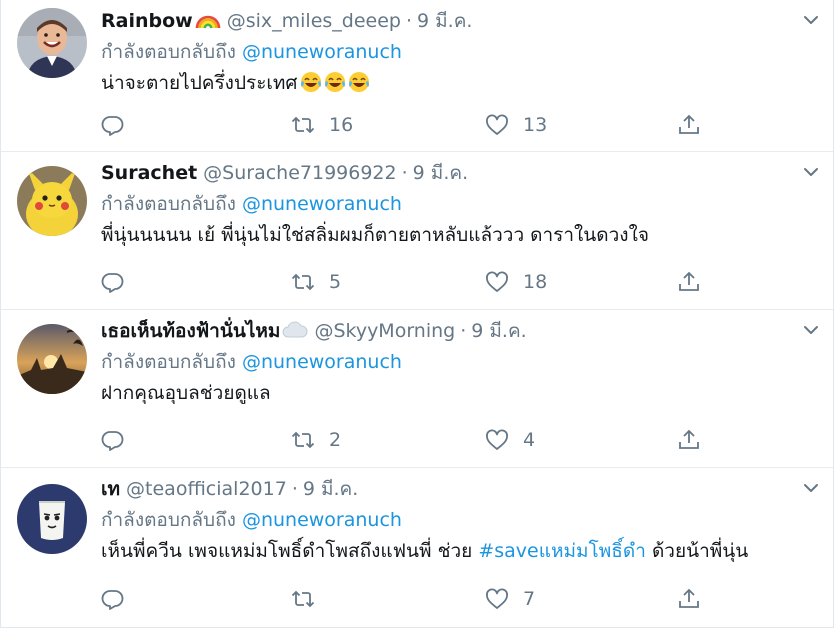 Image resolution: width=834 pixels, height=628 pixels. I want to click on tweet-header: Surachet @Surache71996922 · 9 มี.ค., so click(284, 173).